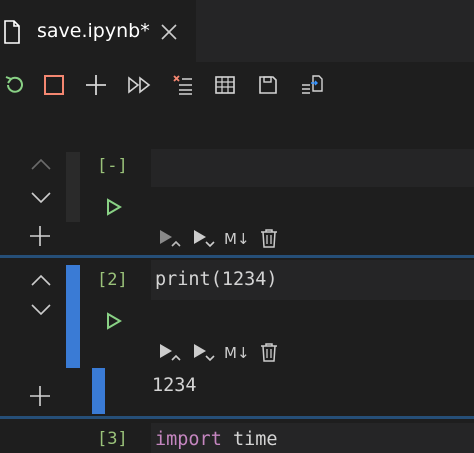 This screenshot has height=453, width=474. I want to click on variables-button, so click(225, 85).